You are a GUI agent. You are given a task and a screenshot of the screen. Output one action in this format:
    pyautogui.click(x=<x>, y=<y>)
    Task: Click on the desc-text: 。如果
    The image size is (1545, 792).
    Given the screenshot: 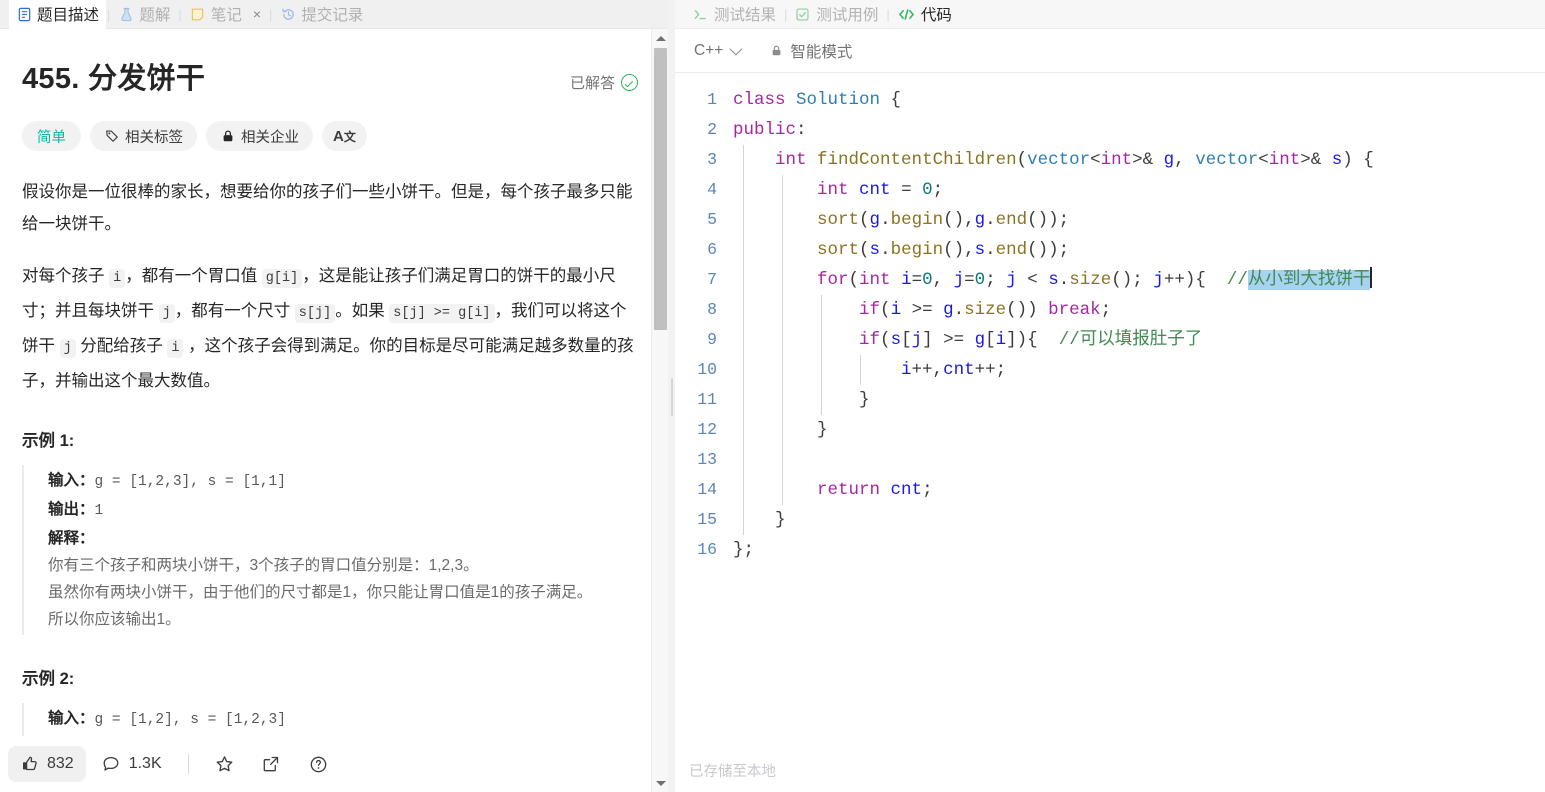 What is the action you would take?
    pyautogui.click(x=362, y=311)
    